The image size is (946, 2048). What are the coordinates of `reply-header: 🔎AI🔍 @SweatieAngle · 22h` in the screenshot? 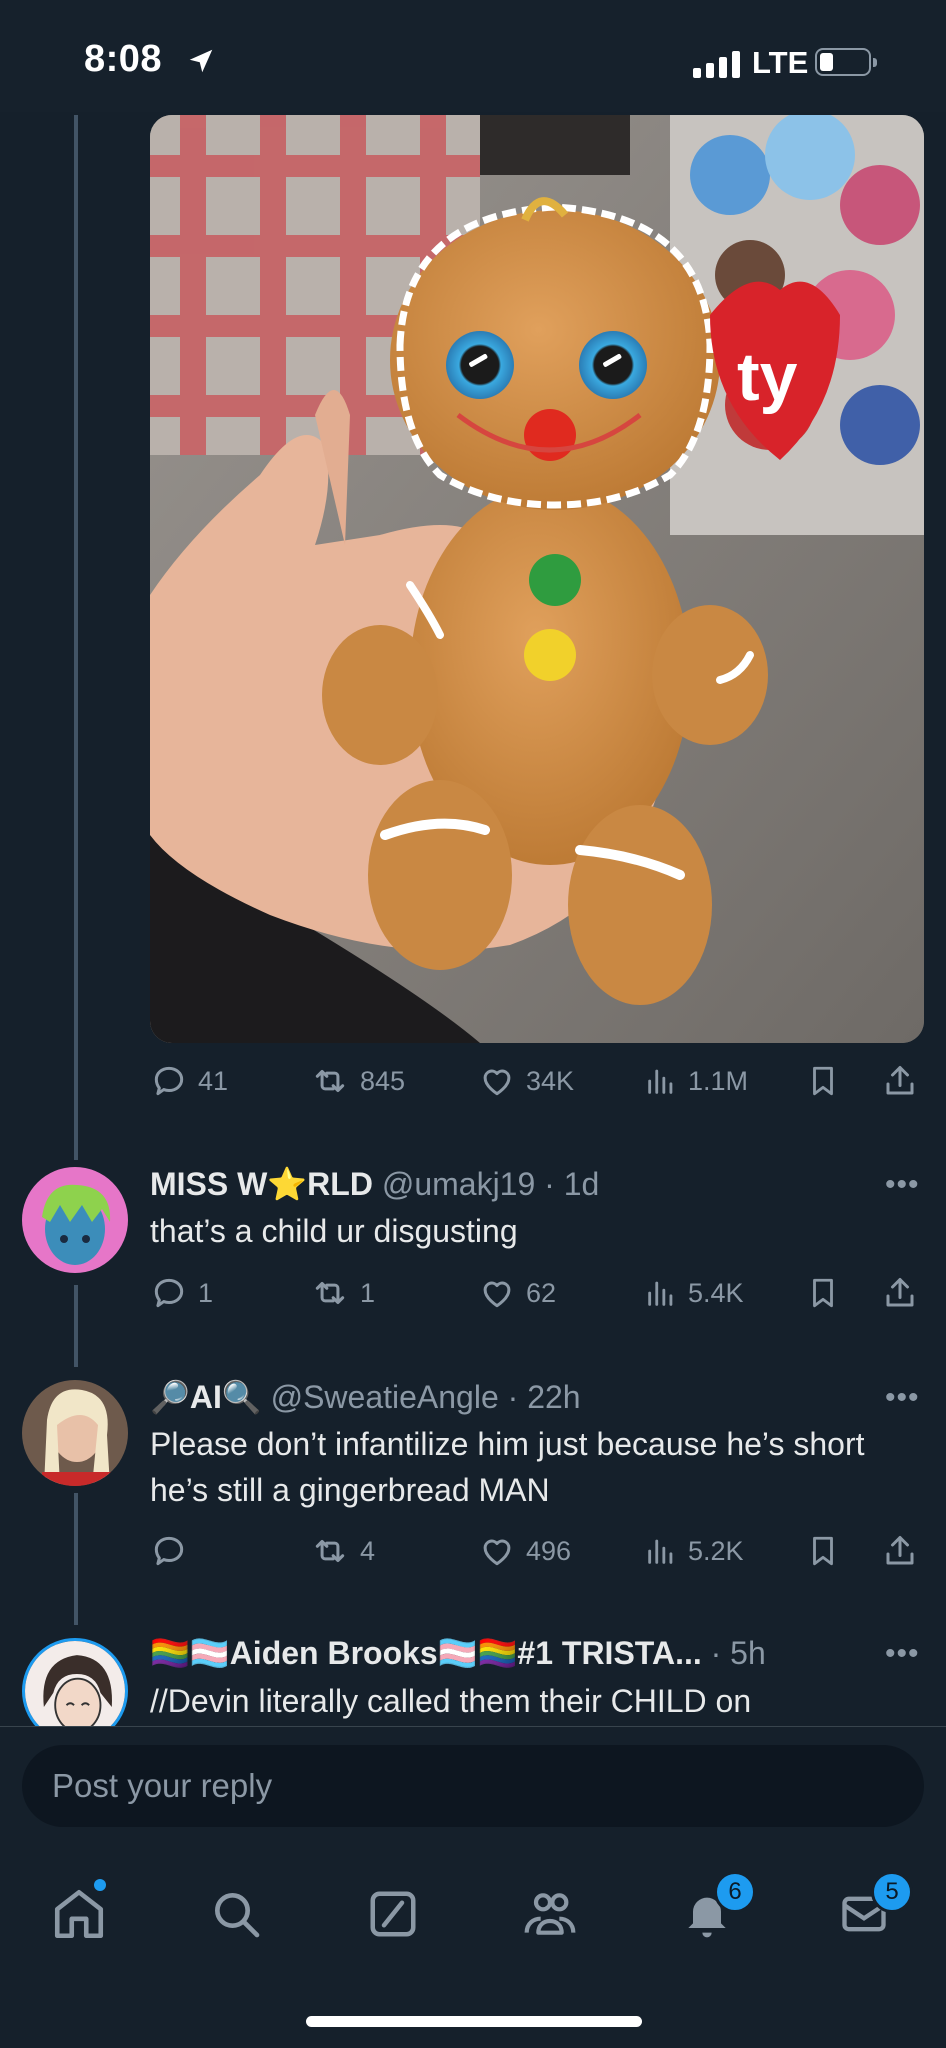 It's located at (365, 1397).